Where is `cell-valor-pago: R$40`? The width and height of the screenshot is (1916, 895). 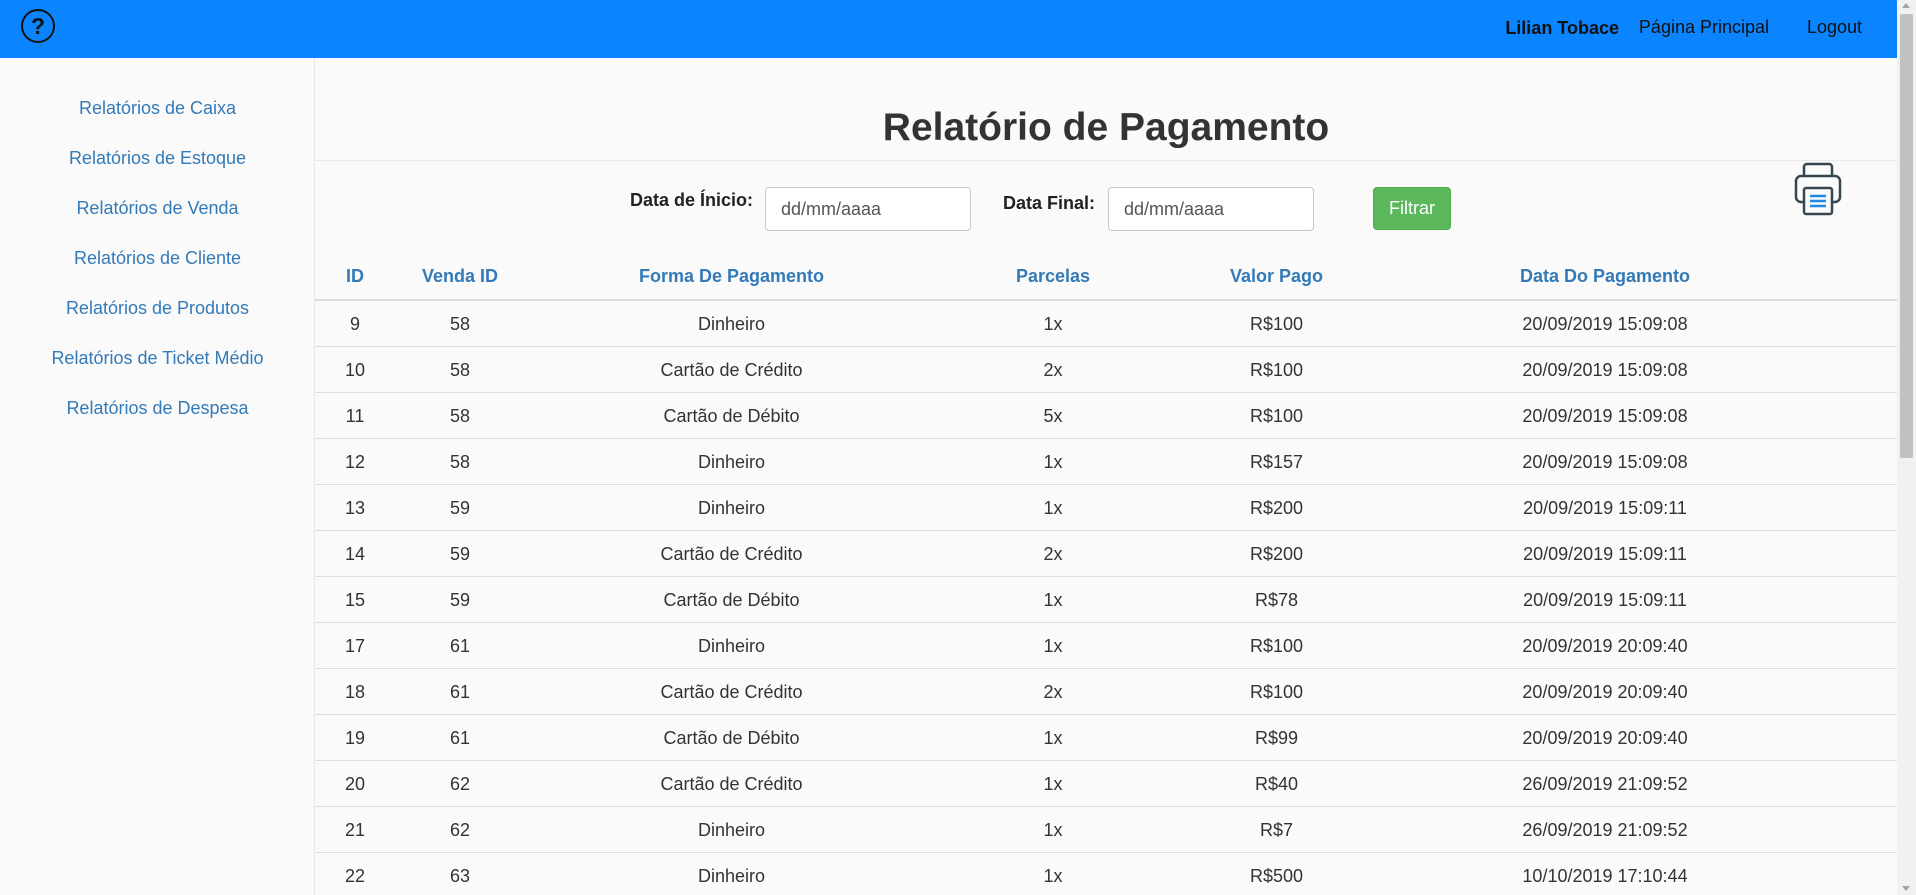
cell-valor-pago: R$40 is located at coordinates (1276, 784).